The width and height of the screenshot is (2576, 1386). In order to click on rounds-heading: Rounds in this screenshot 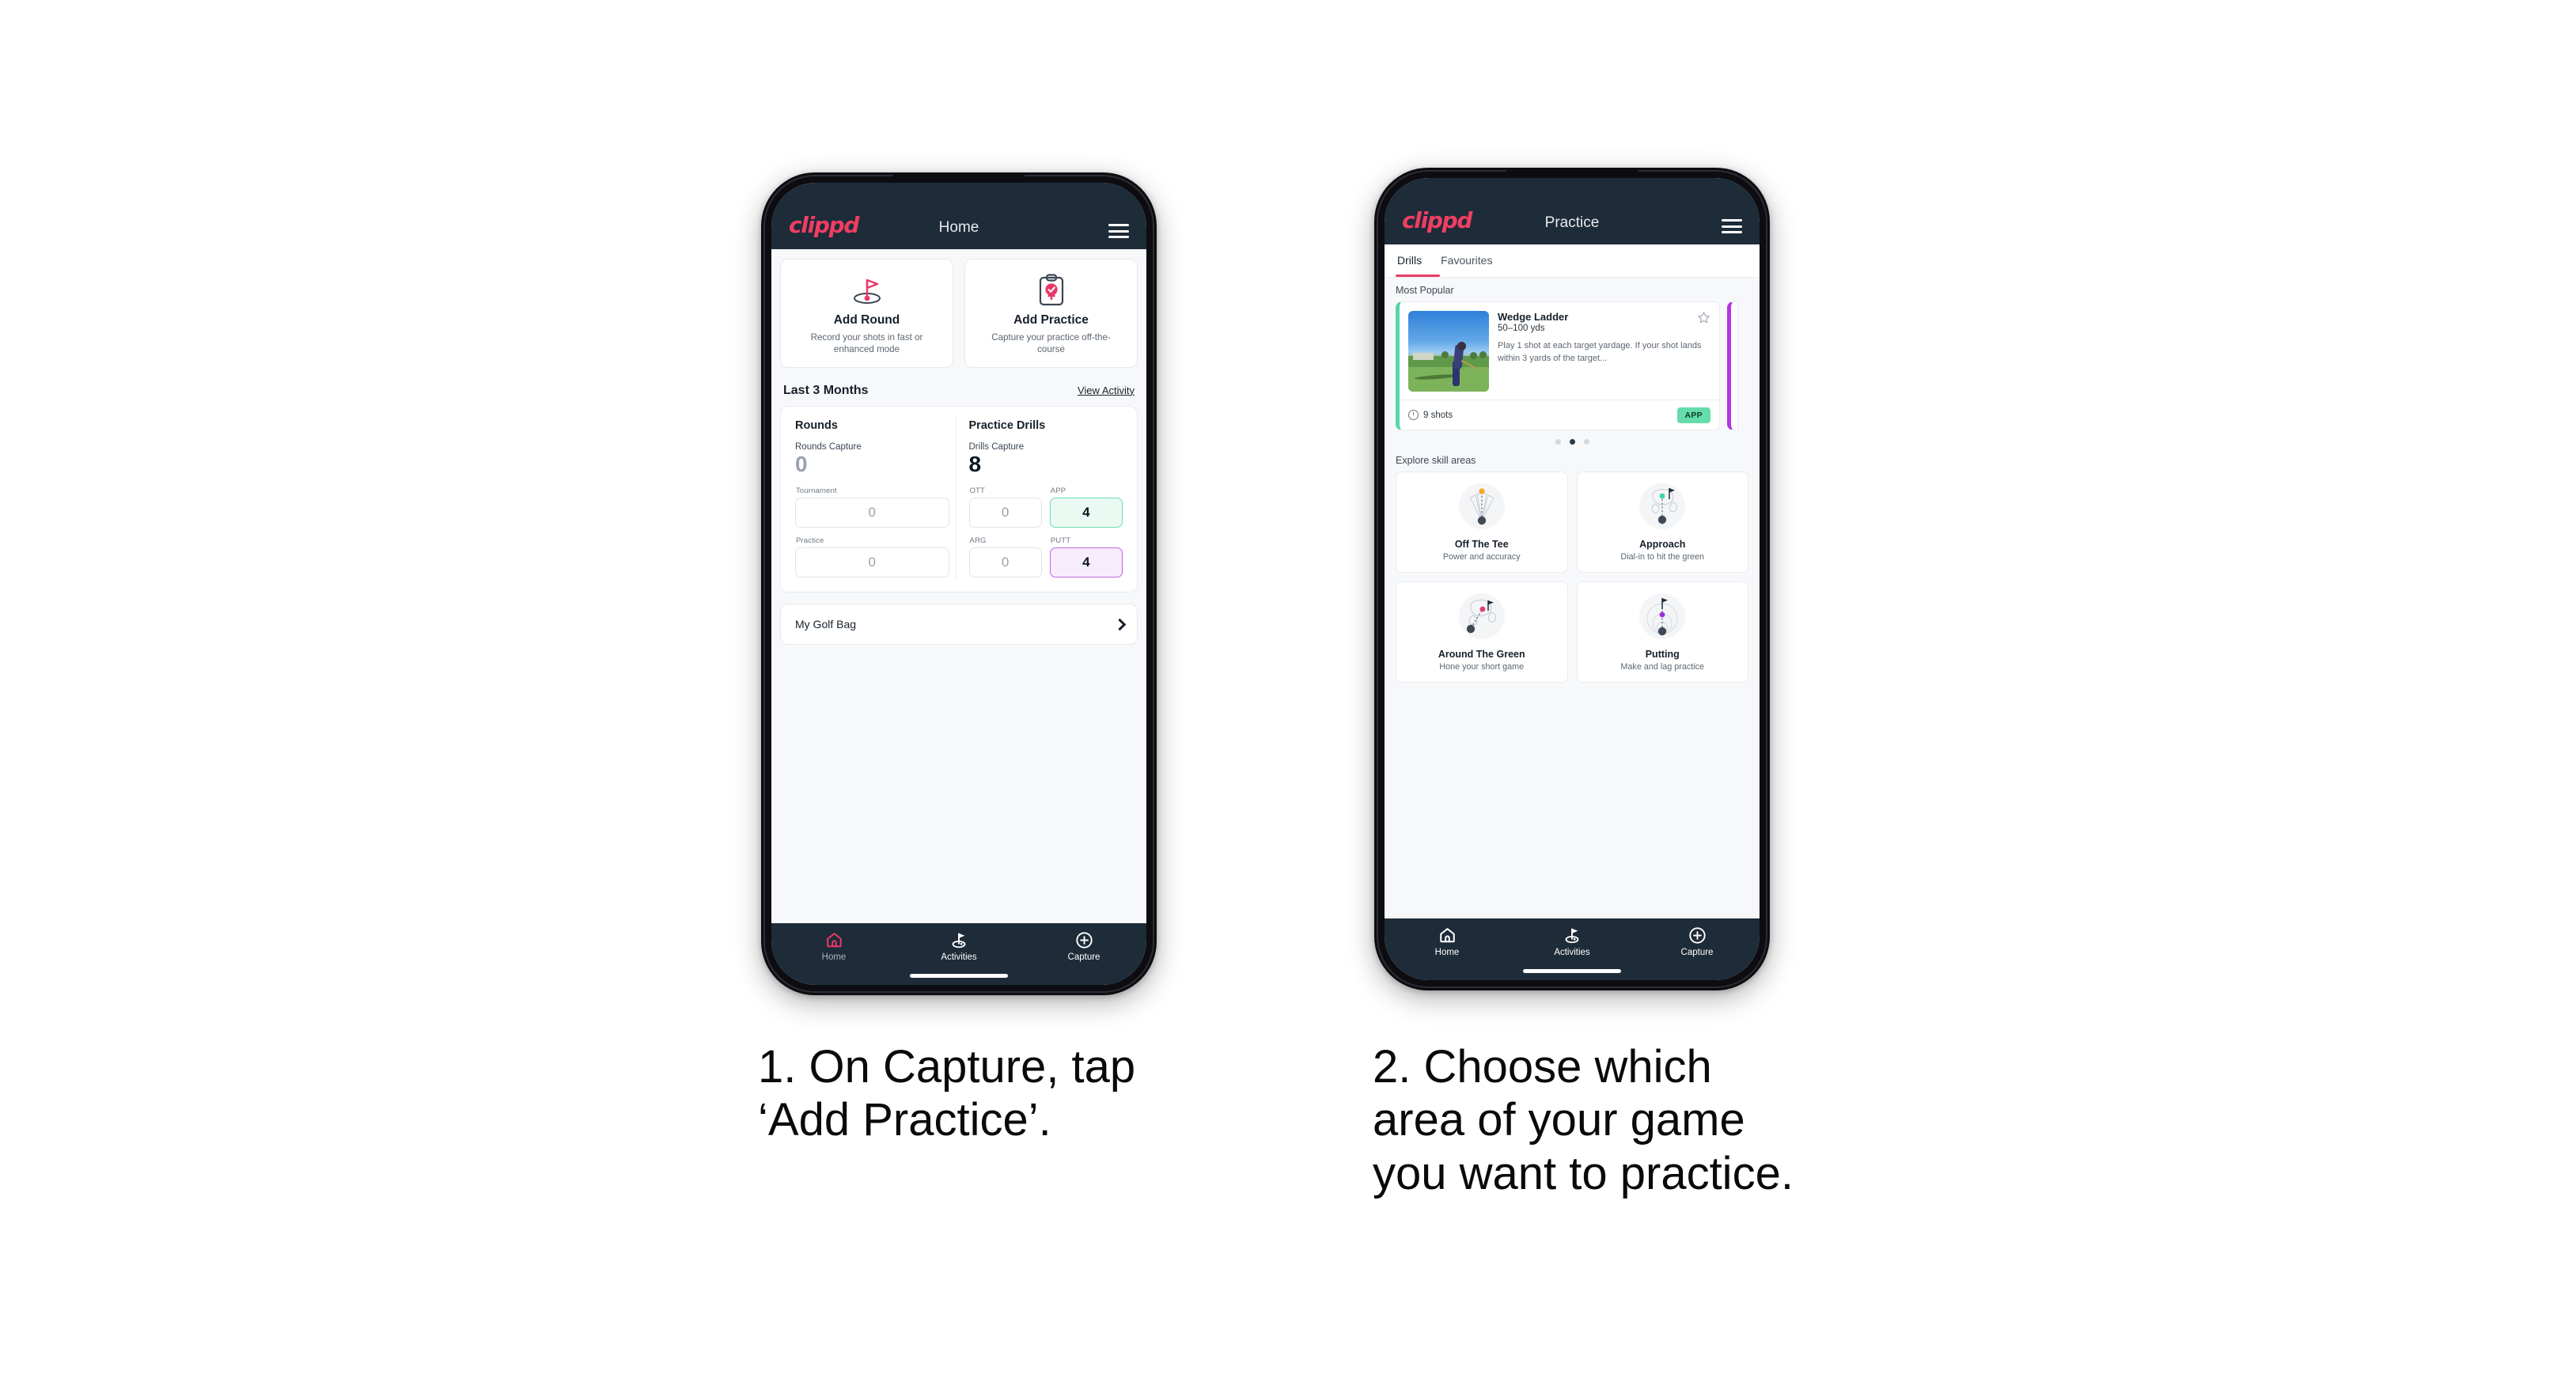, I will do `click(816, 425)`.